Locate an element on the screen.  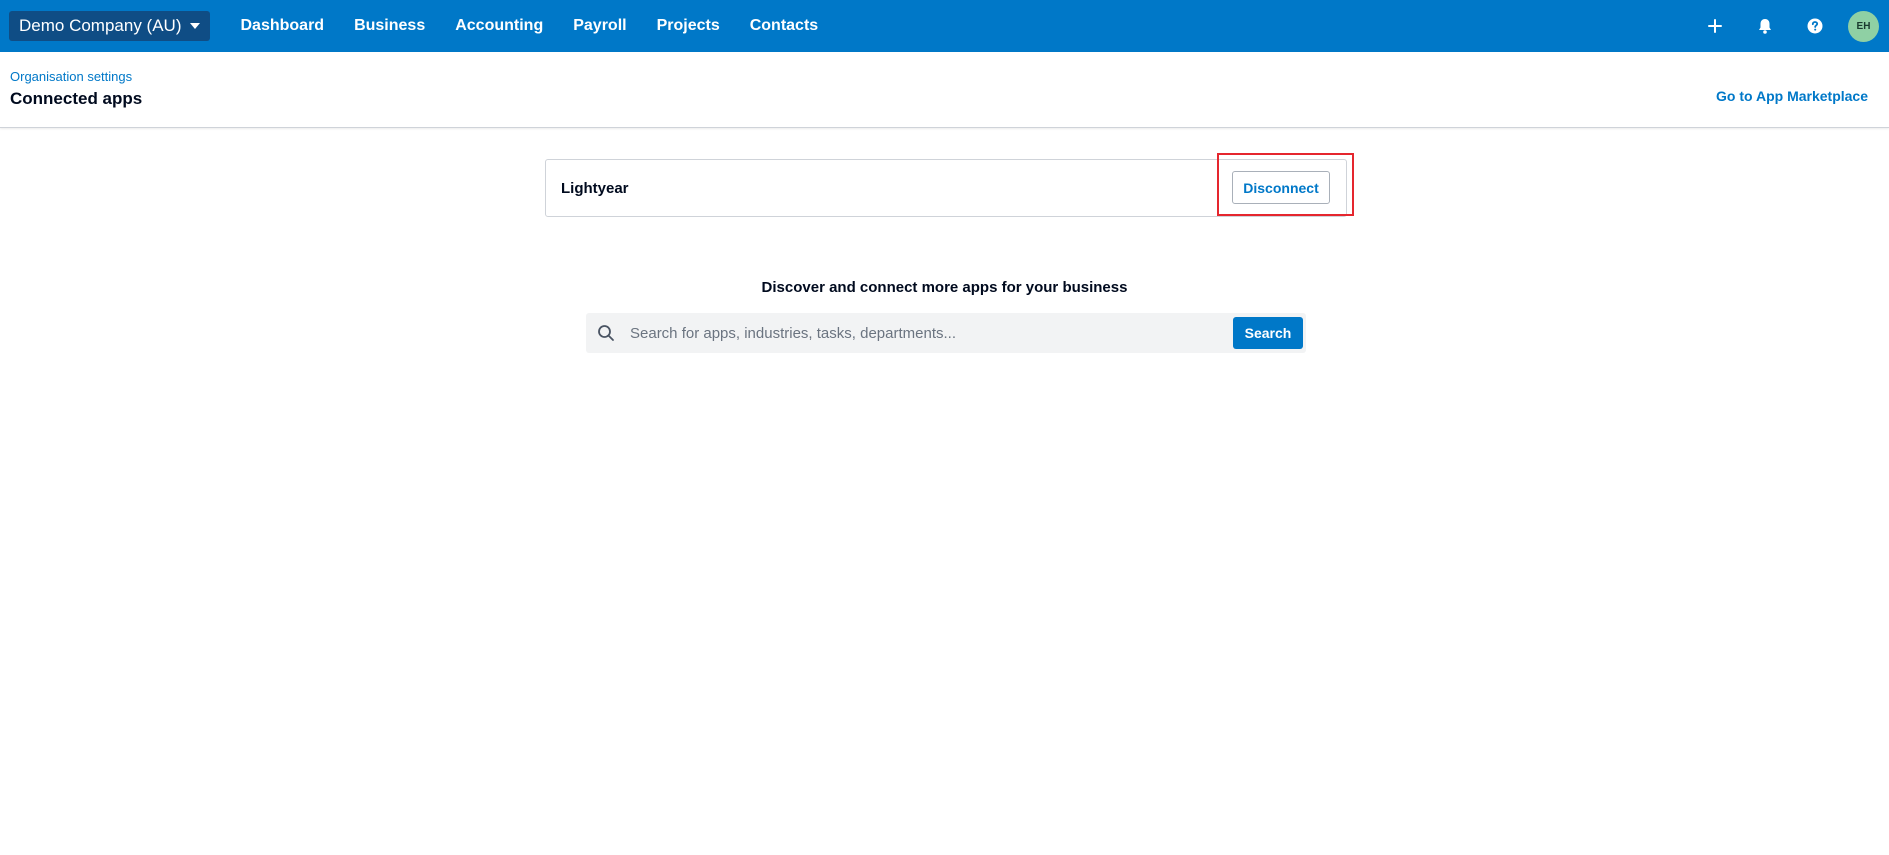
nav-payroll: Payroll is located at coordinates (599, 26).